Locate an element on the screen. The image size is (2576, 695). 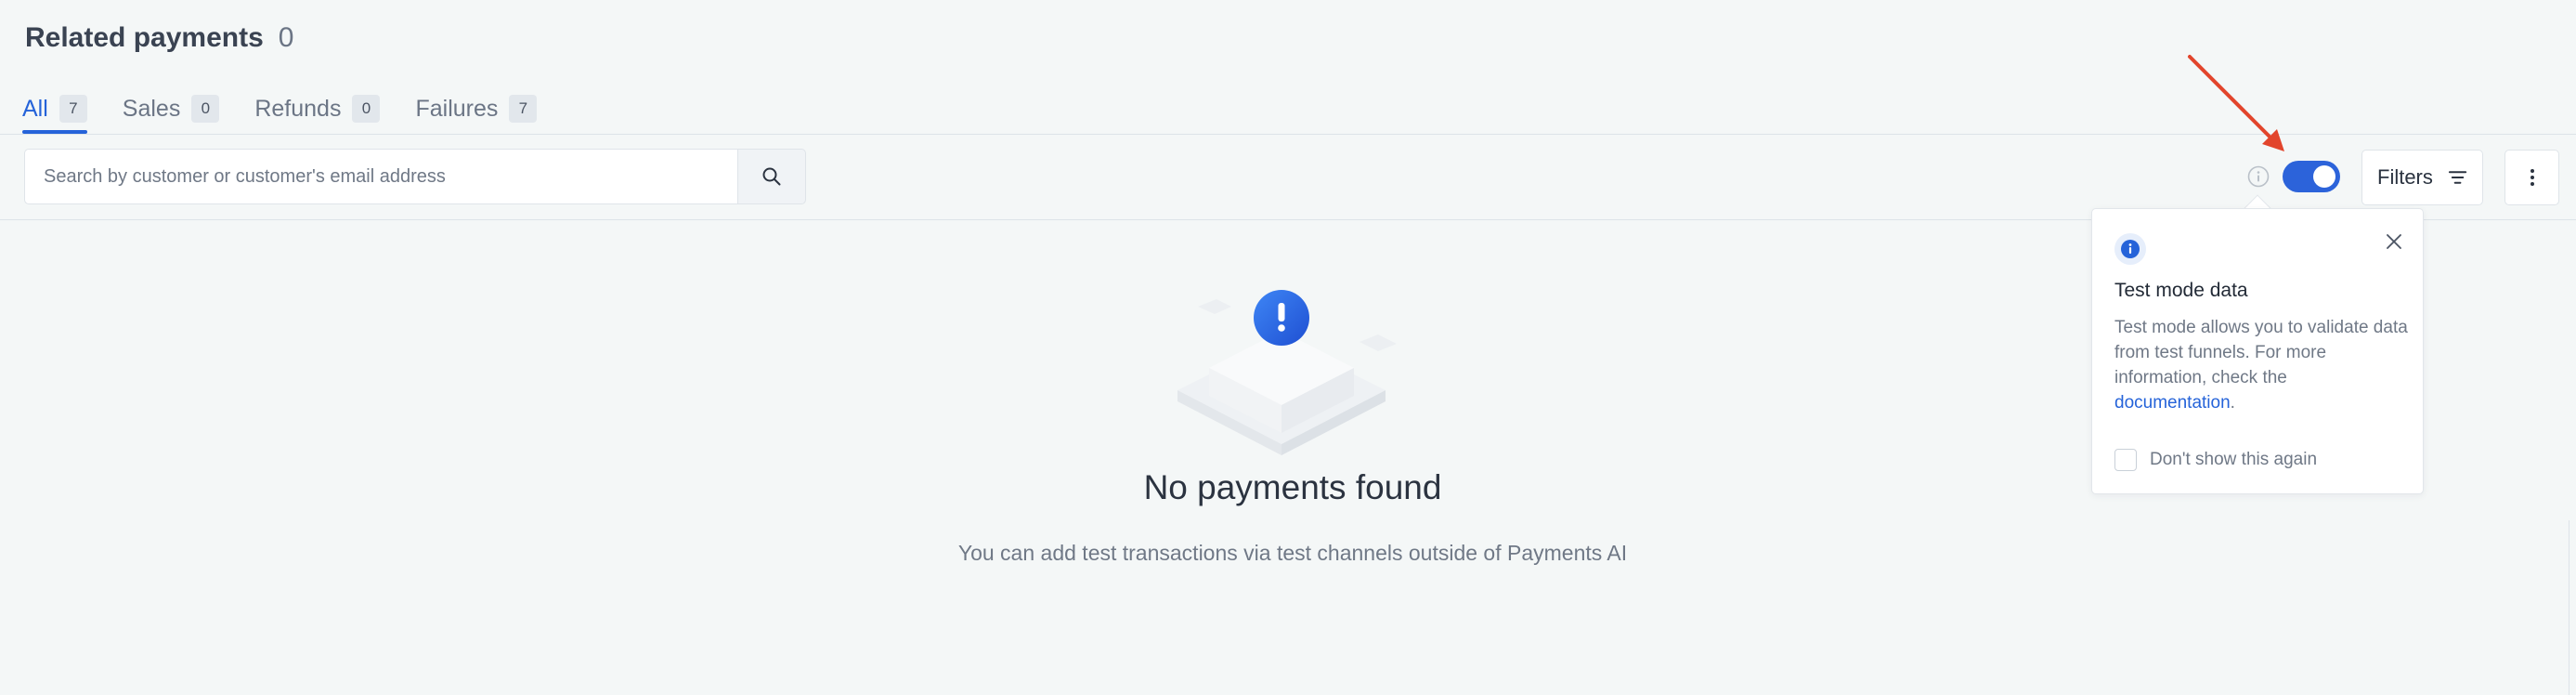
annotation-arrow-icon is located at coordinates (2236, 103).